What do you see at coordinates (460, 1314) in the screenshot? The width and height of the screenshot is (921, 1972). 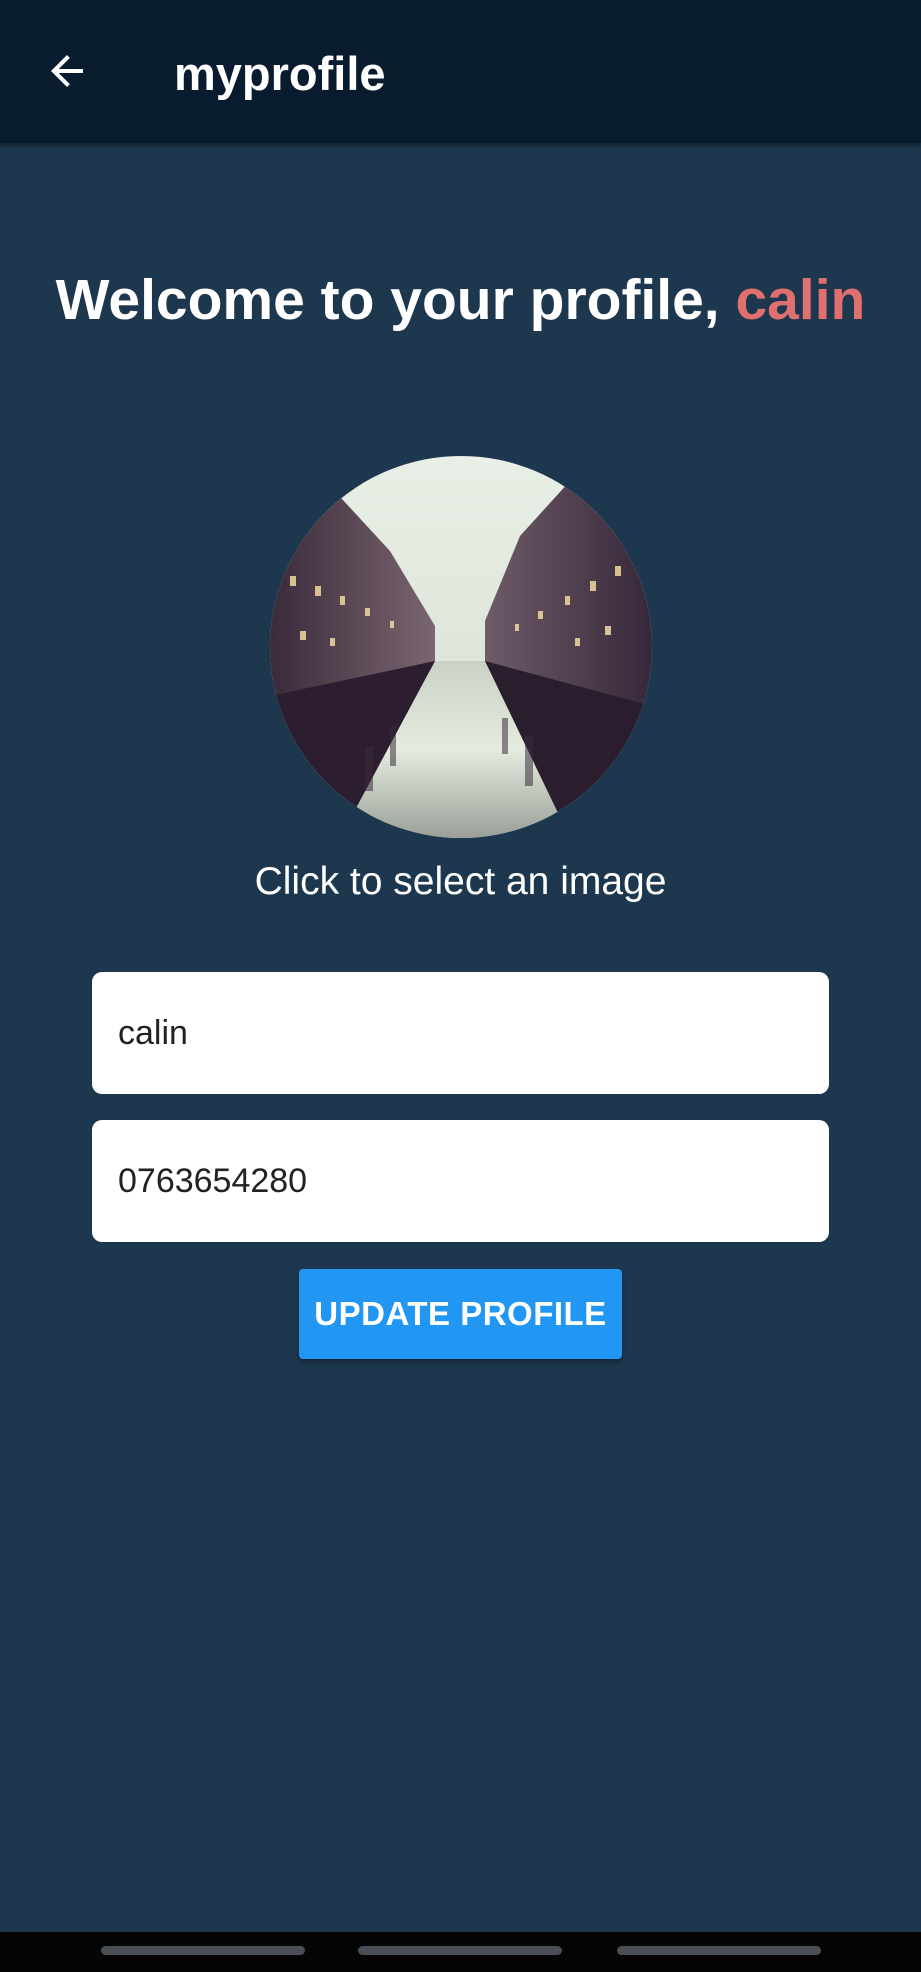 I see `update-profile-button: UPDATE PROFILE` at bounding box center [460, 1314].